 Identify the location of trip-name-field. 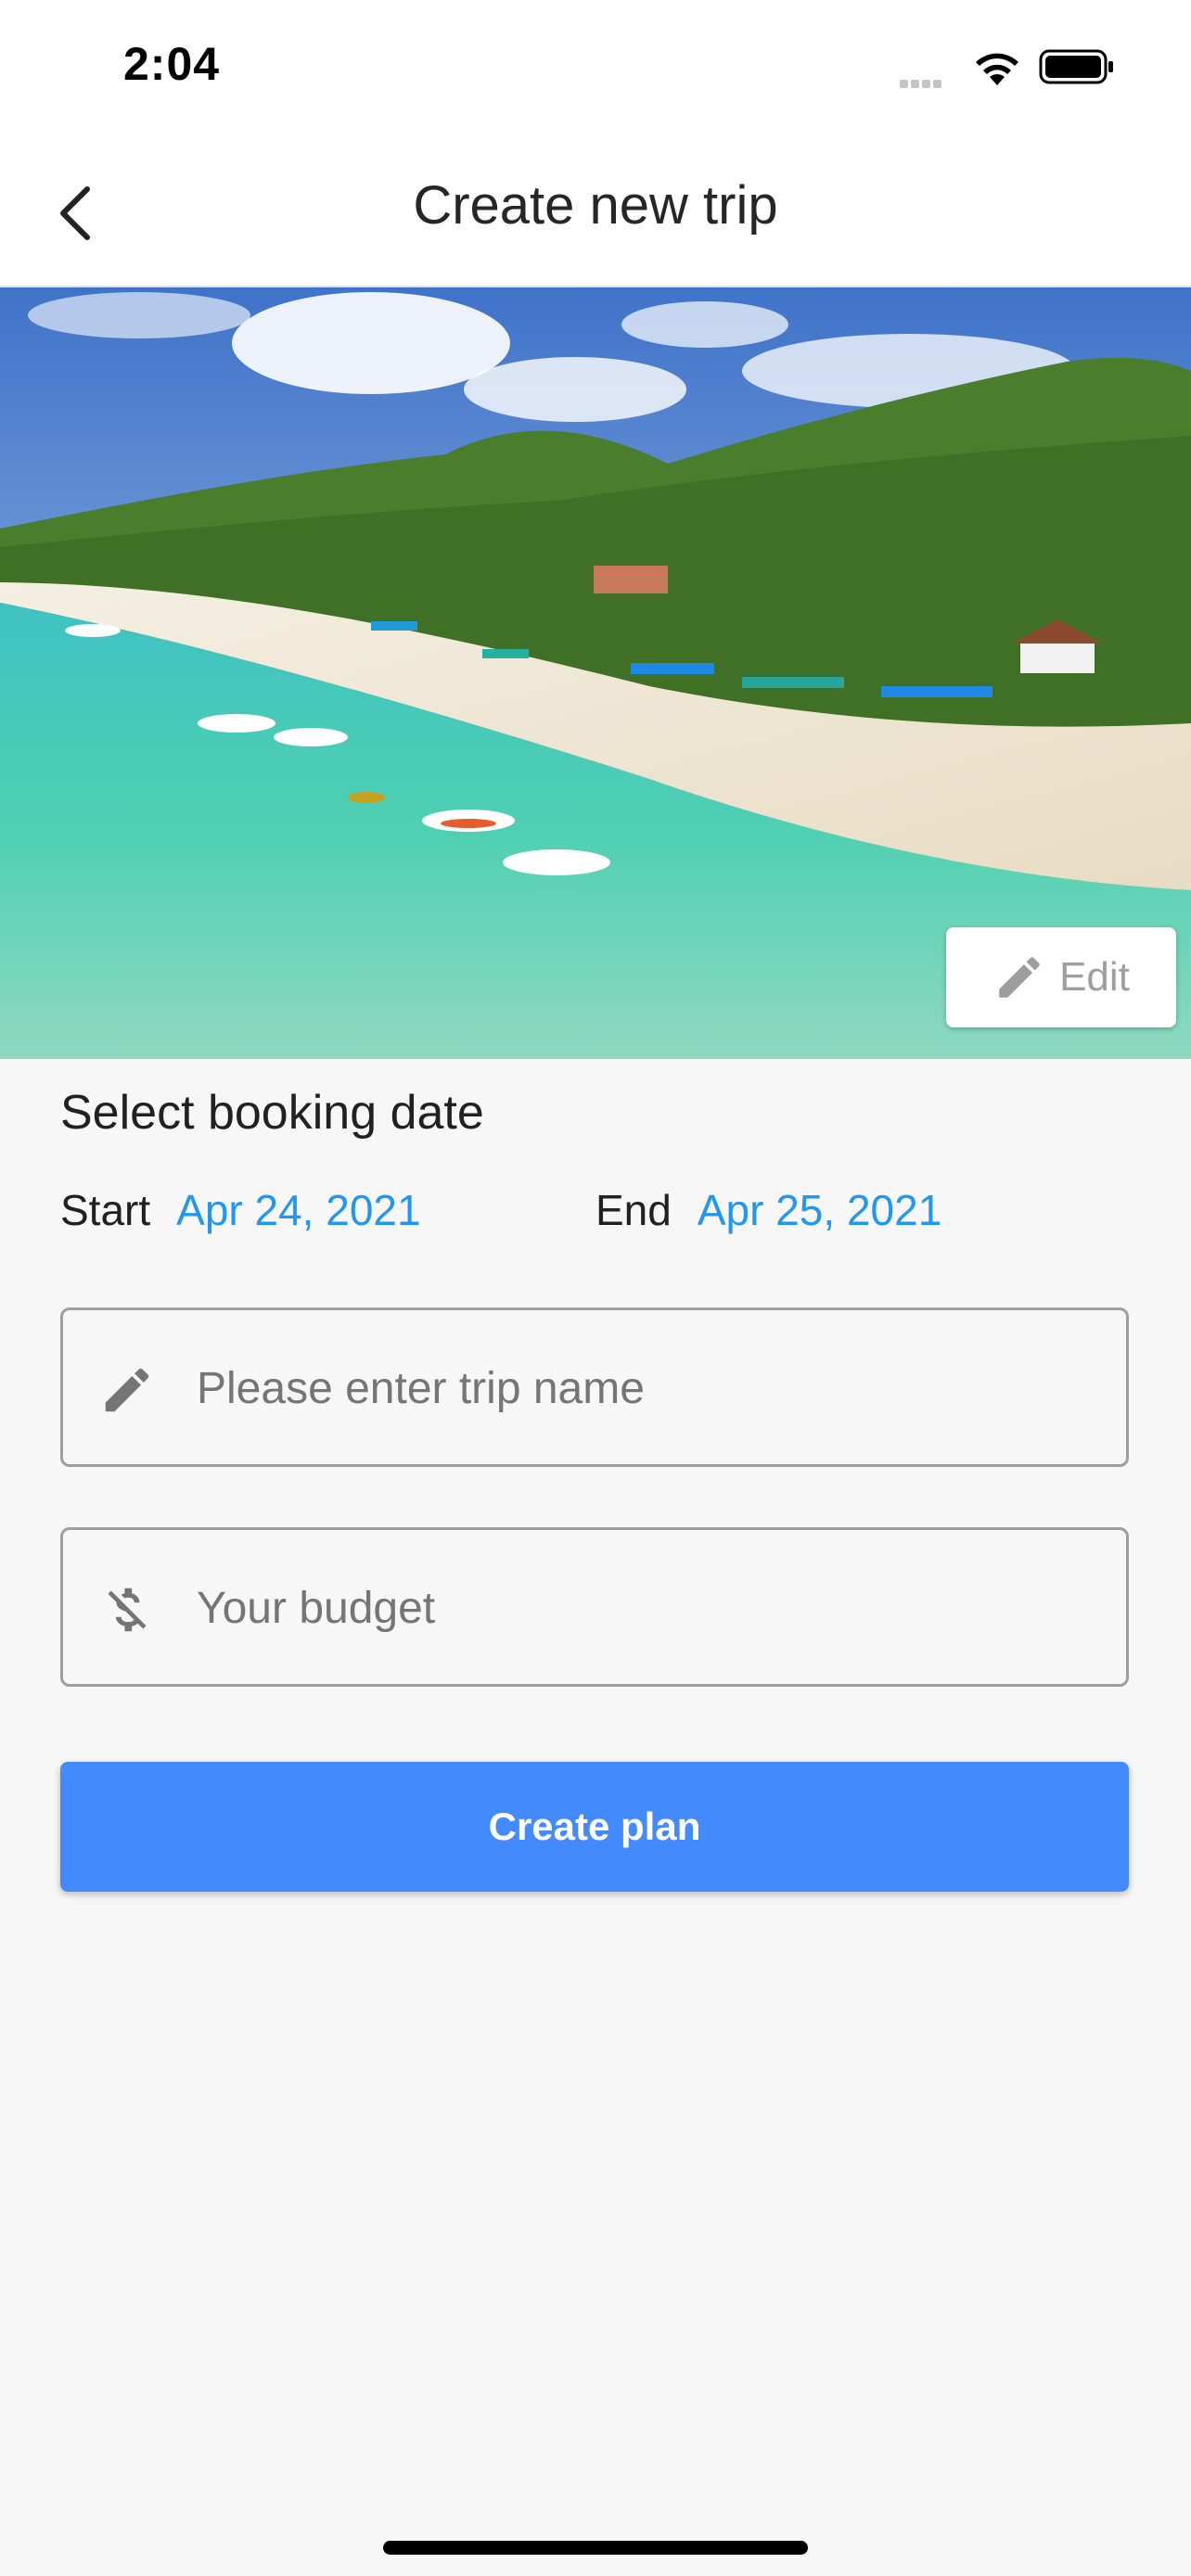
(594, 1387).